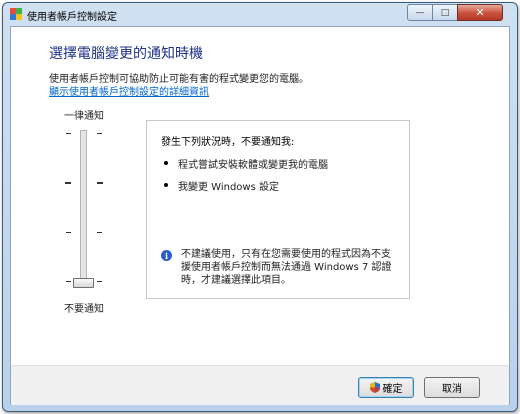 Image resolution: width=520 pixels, height=414 pixels. Describe the element at coordinates (228, 142) in the screenshot. I see `panel-title: 發生下列狀況時，不要通知我:` at that location.